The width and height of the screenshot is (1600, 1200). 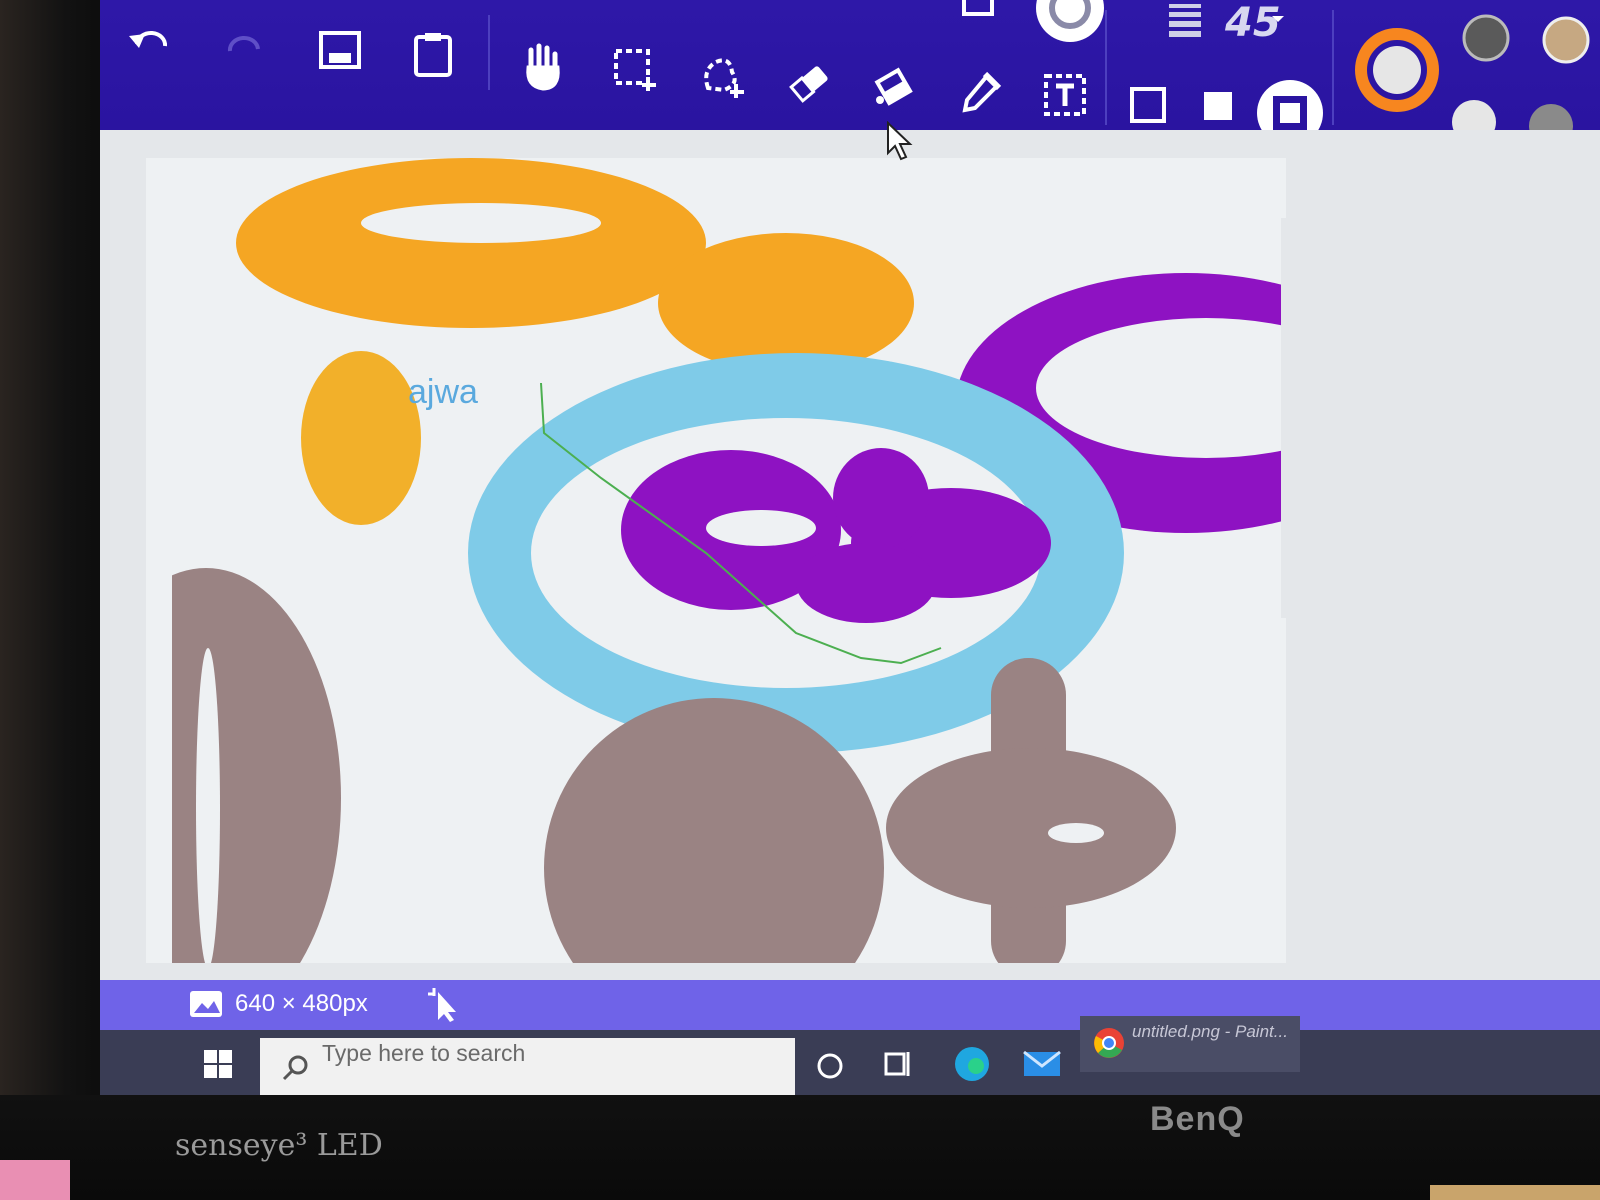 What do you see at coordinates (1065, 95) in the screenshot?
I see `text-tool-icon` at bounding box center [1065, 95].